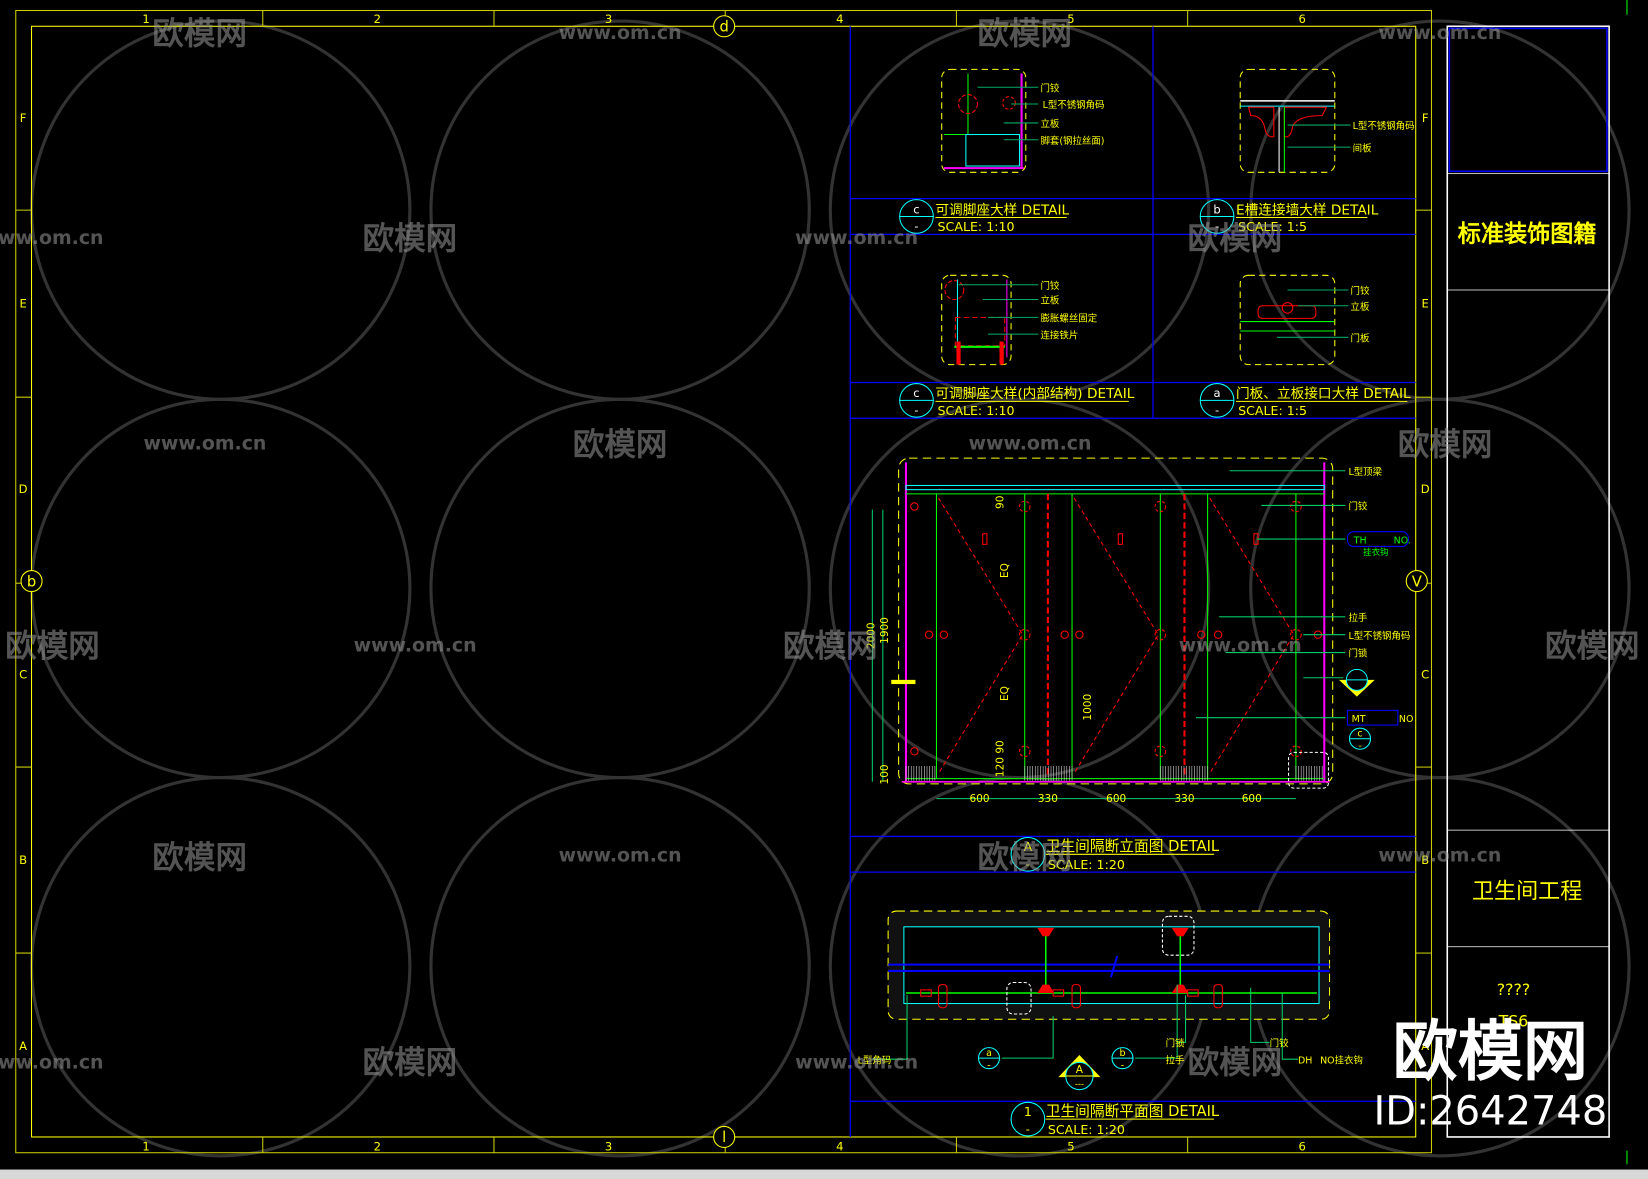  I want to click on callout-mark: c, so click(1359, 734).